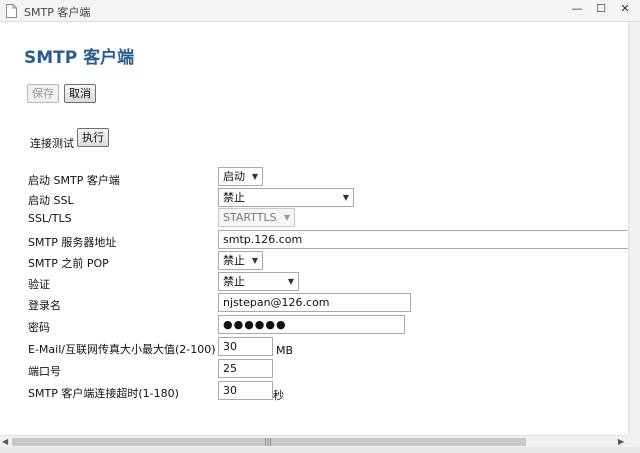  I want to click on enable-ssl-select: 禁止 ▼, so click(286, 197).